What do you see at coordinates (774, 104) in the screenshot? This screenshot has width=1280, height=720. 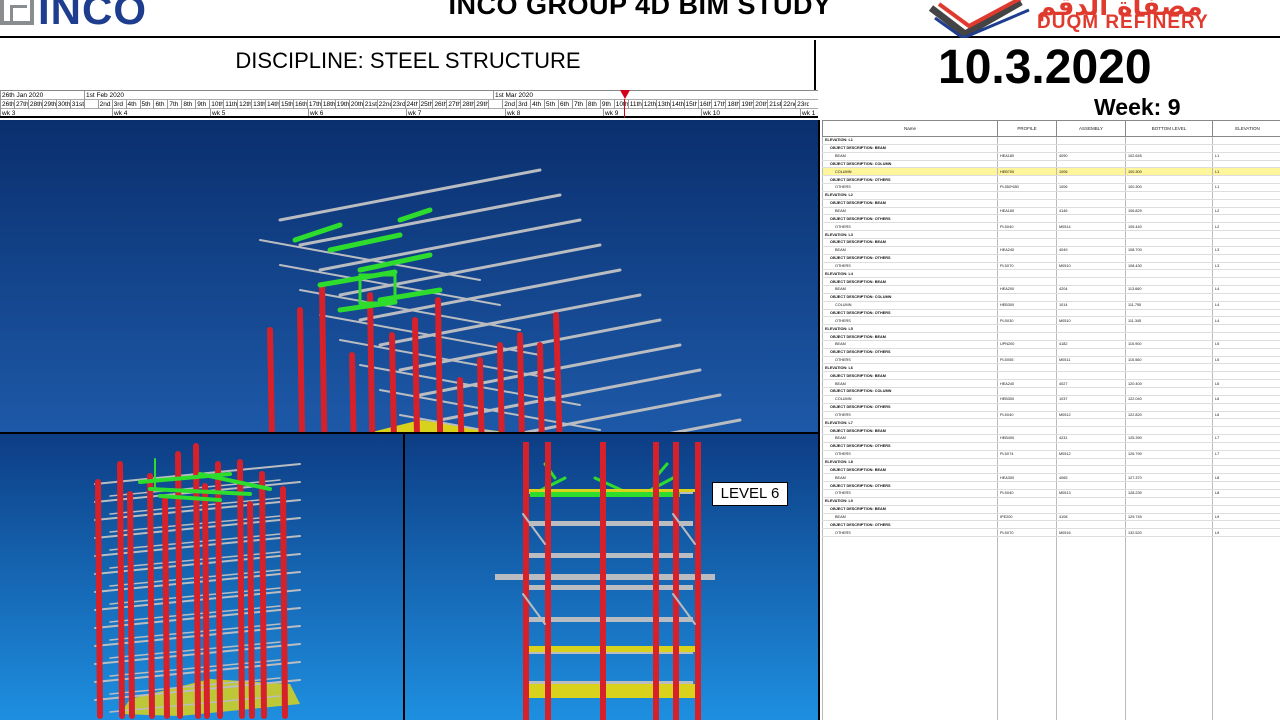 I see `timescale-day: 21st` at bounding box center [774, 104].